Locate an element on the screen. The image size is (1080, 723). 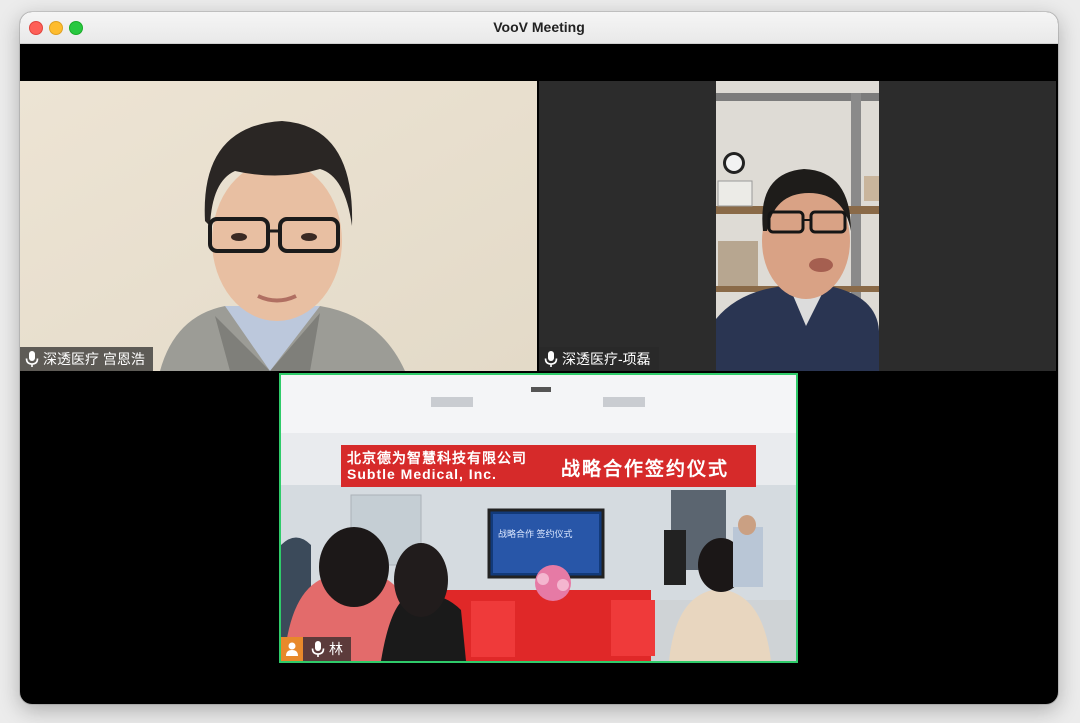
participant-2-label: 深透医疗-项磊 is located at coordinates (599, 359).